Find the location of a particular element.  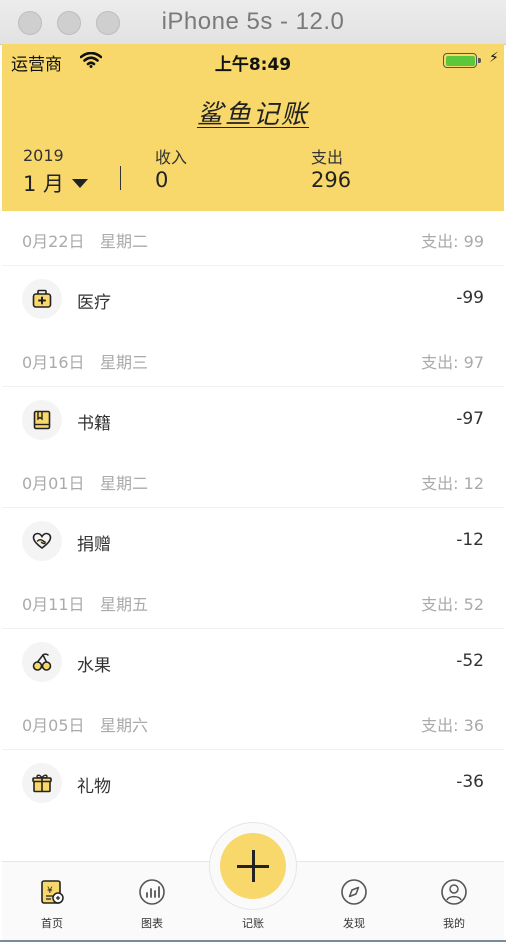

battery-icon is located at coordinates (462, 60).